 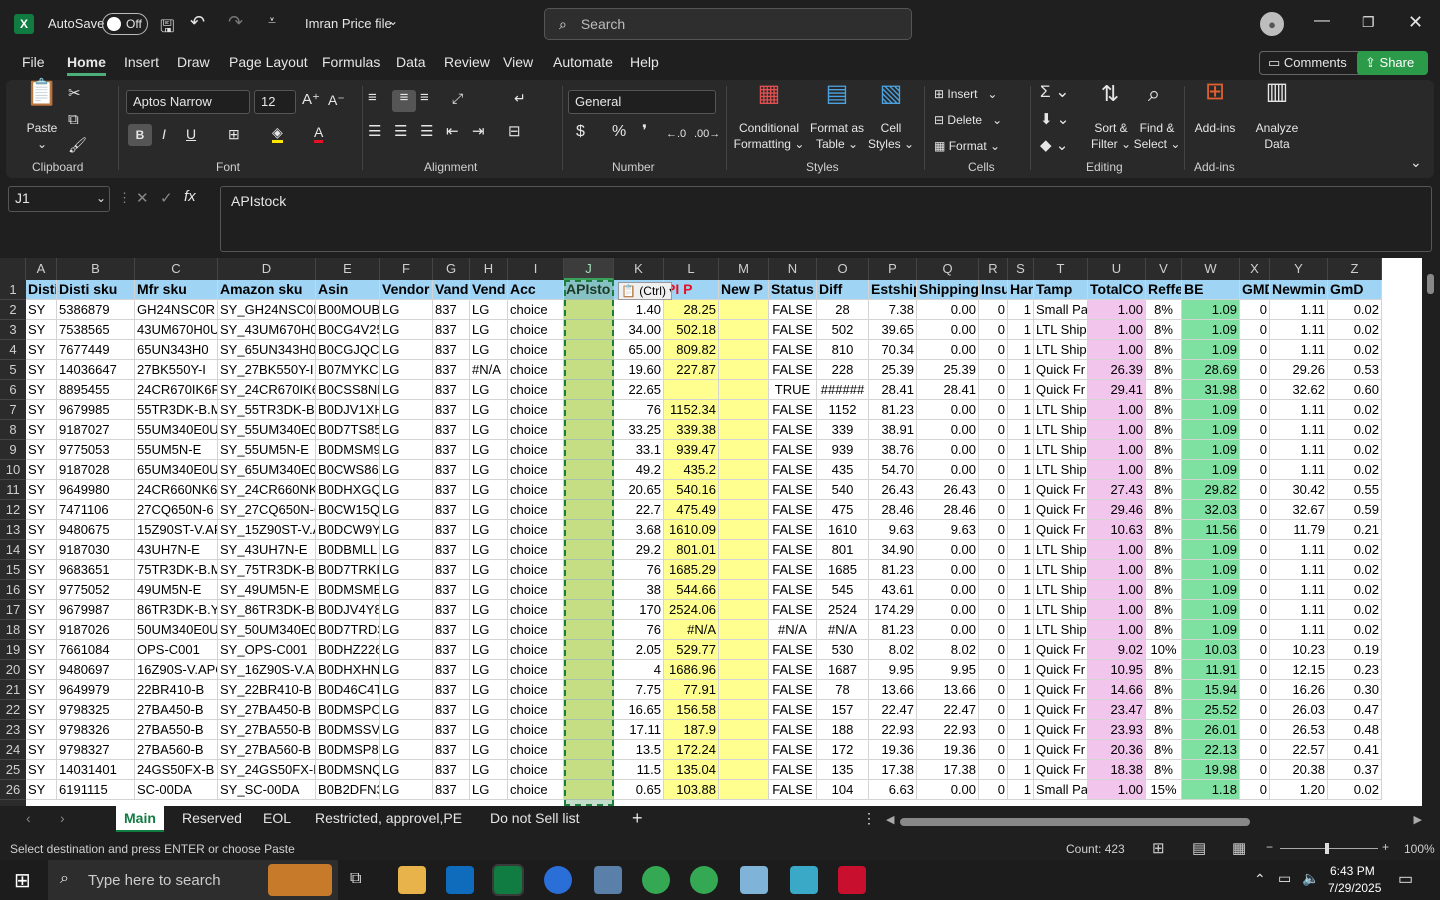 What do you see at coordinates (489, 370) in the screenshot?
I see `cell-h5: #N/A` at bounding box center [489, 370].